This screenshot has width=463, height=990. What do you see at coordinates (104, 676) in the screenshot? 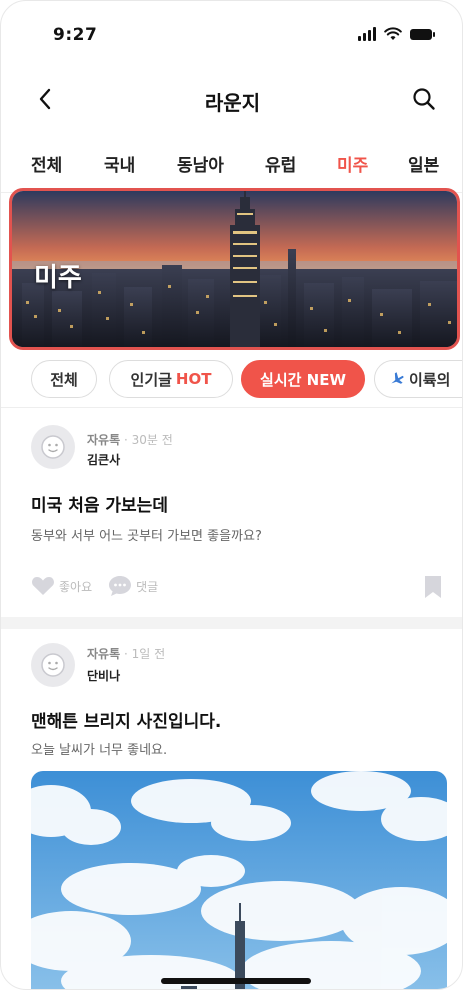
I see `post-author: 단비나` at bounding box center [104, 676].